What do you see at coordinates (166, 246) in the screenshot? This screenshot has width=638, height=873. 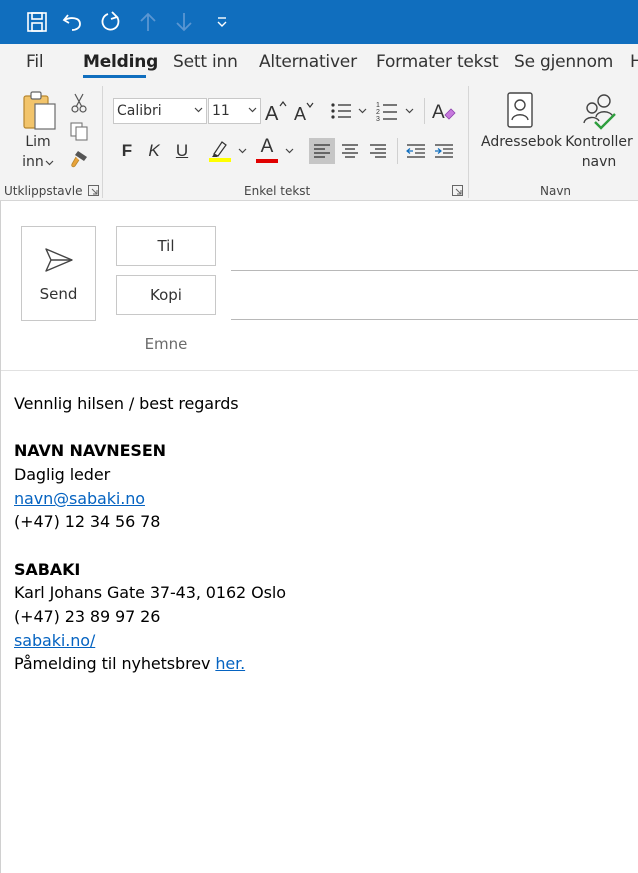 I see `to-button: Til` at bounding box center [166, 246].